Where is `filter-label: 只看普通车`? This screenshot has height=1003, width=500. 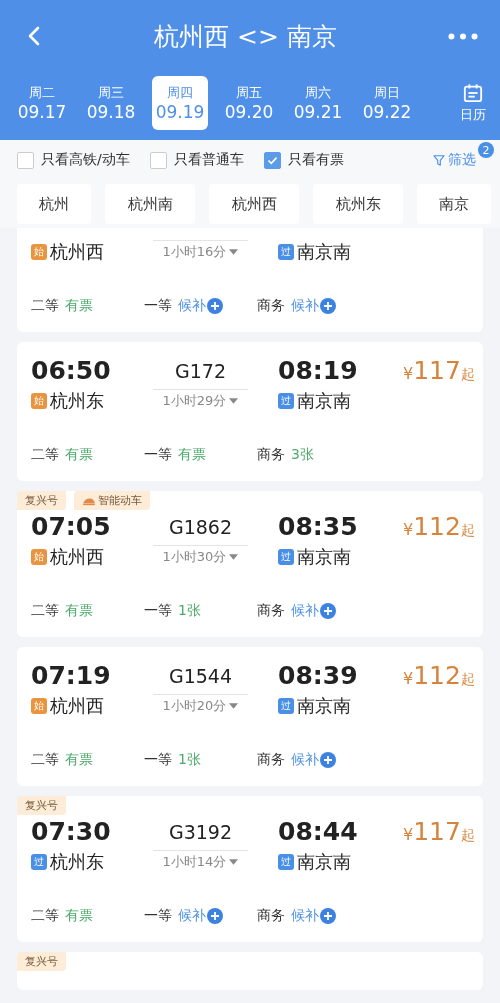
filter-label: 只看普通车 is located at coordinates (208, 160).